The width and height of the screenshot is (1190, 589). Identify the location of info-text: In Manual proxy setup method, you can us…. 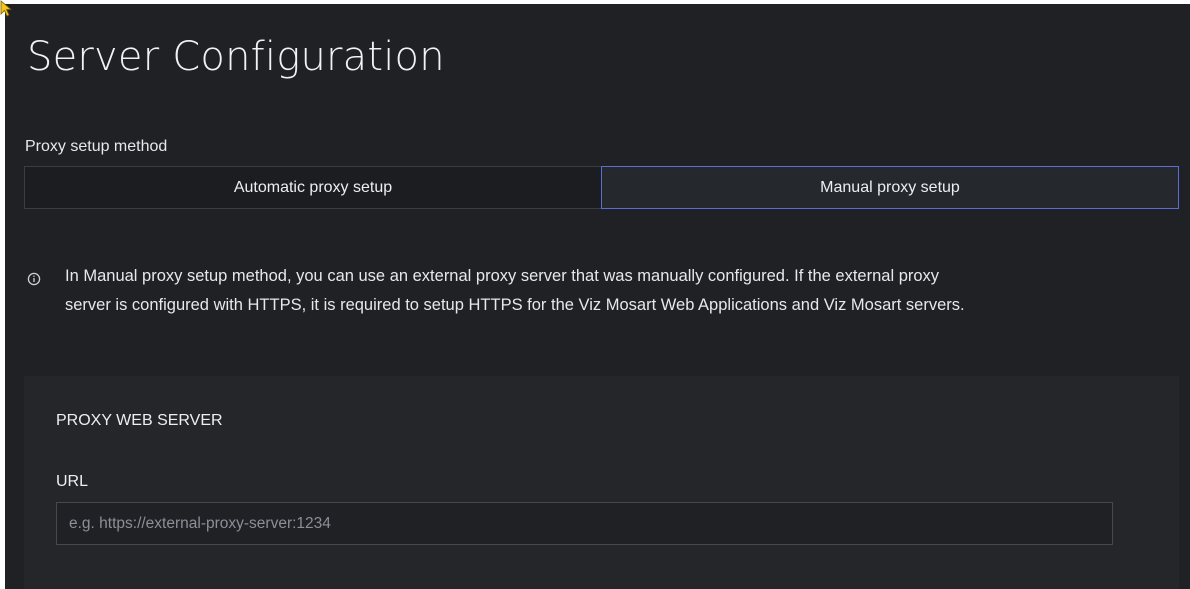
(515, 291).